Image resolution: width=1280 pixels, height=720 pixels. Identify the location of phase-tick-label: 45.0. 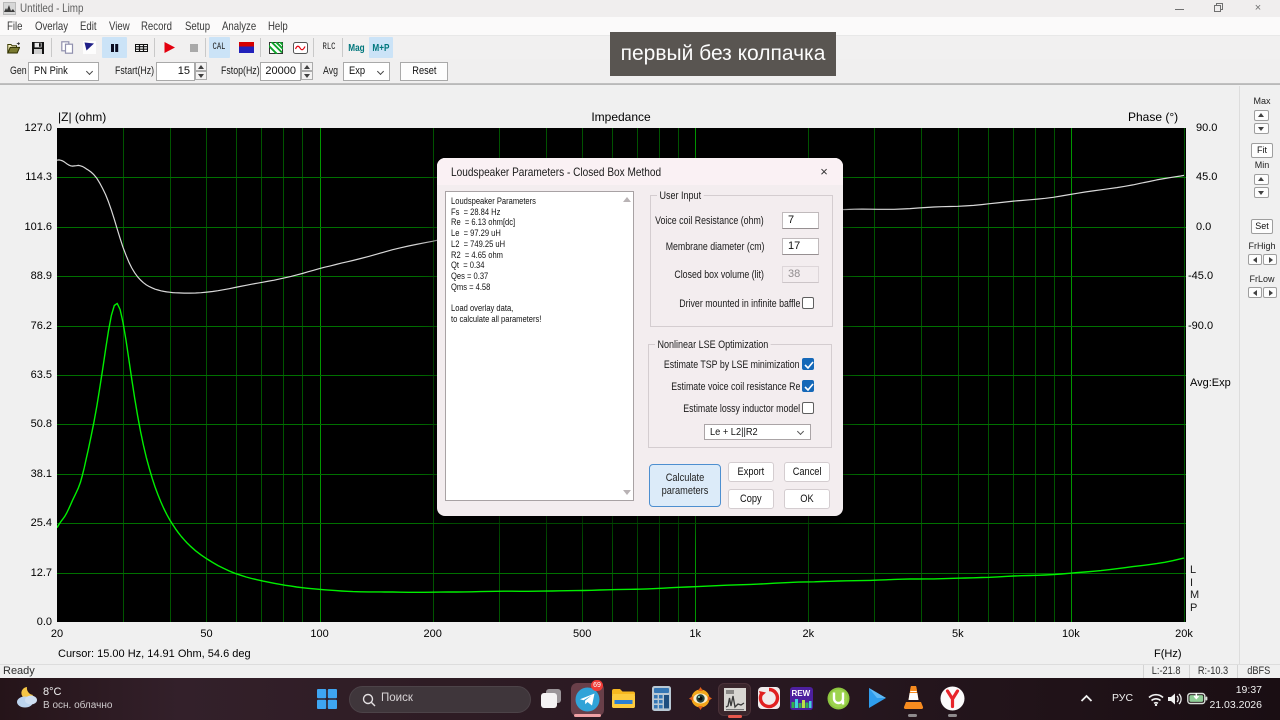
(1207, 177).